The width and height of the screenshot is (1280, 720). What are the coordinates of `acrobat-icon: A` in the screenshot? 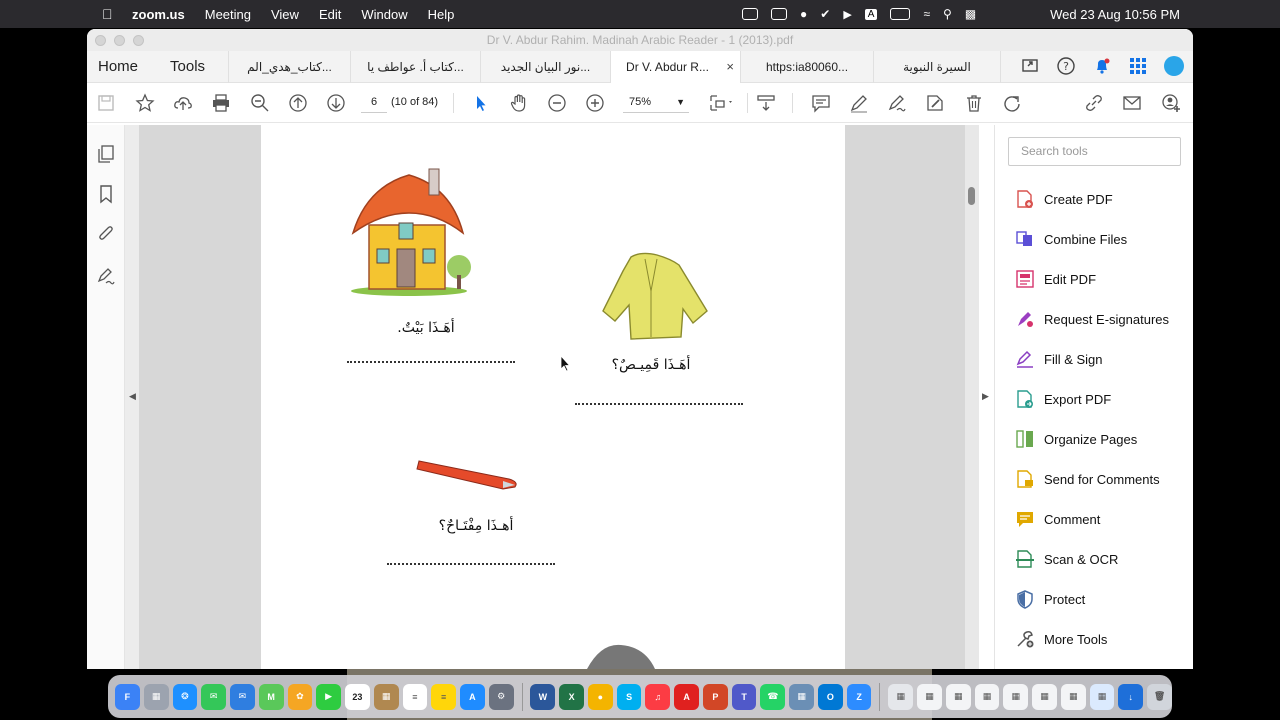 It's located at (686, 696).